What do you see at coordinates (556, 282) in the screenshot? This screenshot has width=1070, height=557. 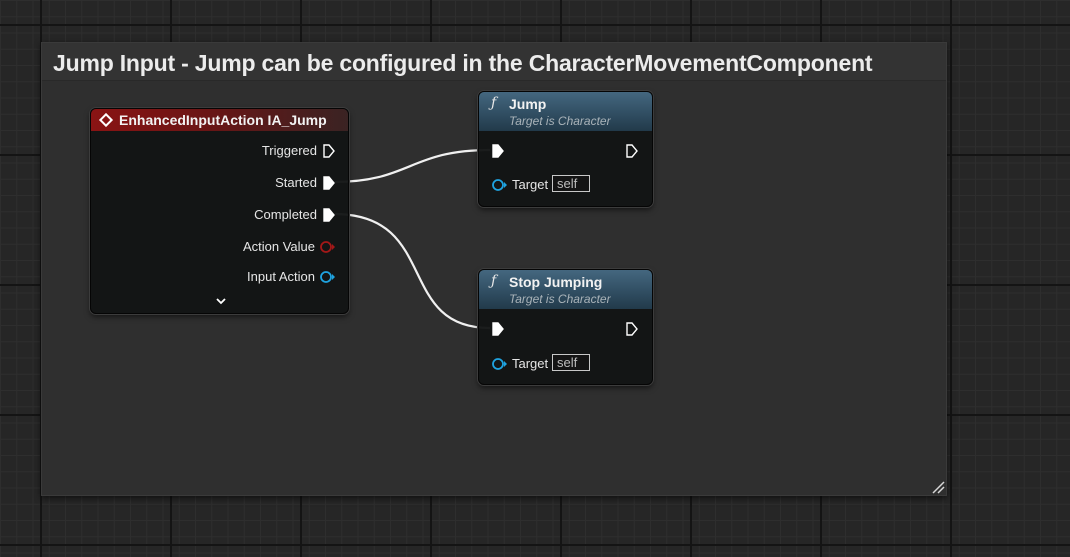 I see `stop-jumping-node-title: Stop Jumping` at bounding box center [556, 282].